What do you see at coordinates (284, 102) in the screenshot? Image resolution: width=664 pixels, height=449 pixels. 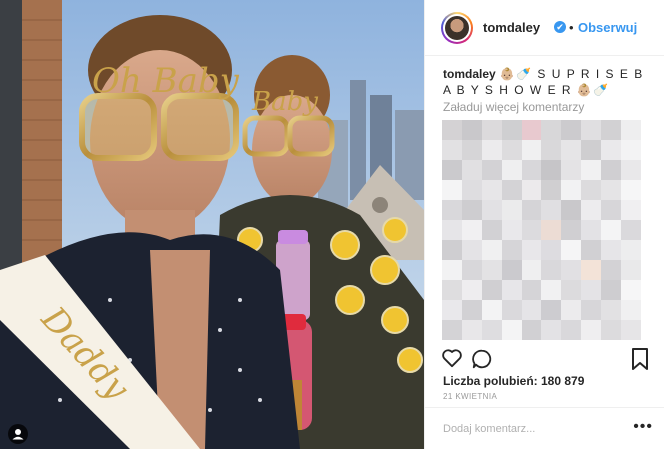 I see `glasses-right-text: Baby` at bounding box center [284, 102].